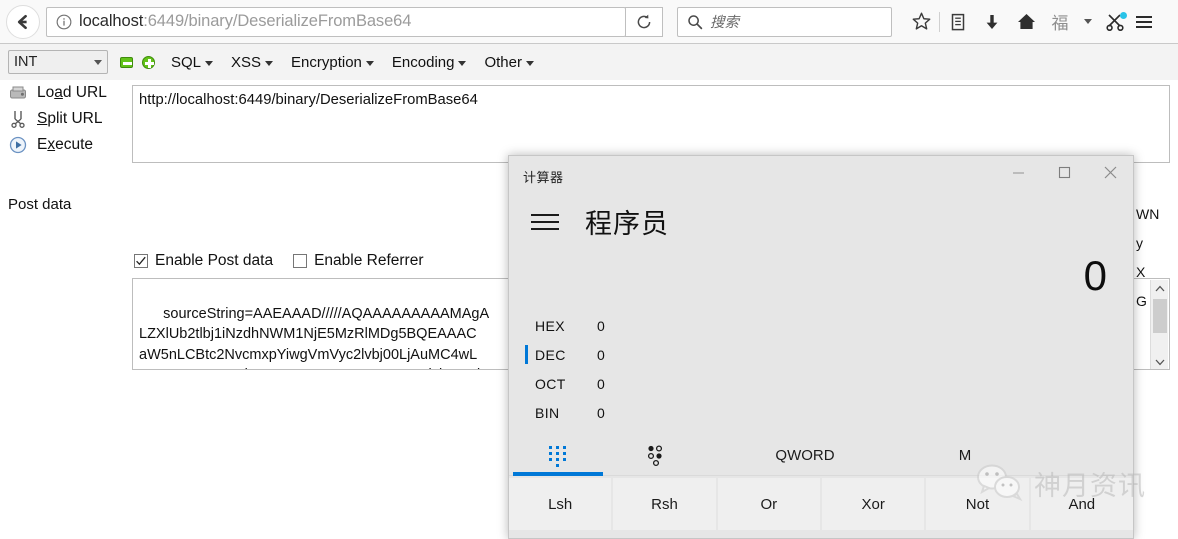 The width and height of the screenshot is (1178, 539). What do you see at coordinates (1144, 22) in the screenshot?
I see `app-menu-button` at bounding box center [1144, 22].